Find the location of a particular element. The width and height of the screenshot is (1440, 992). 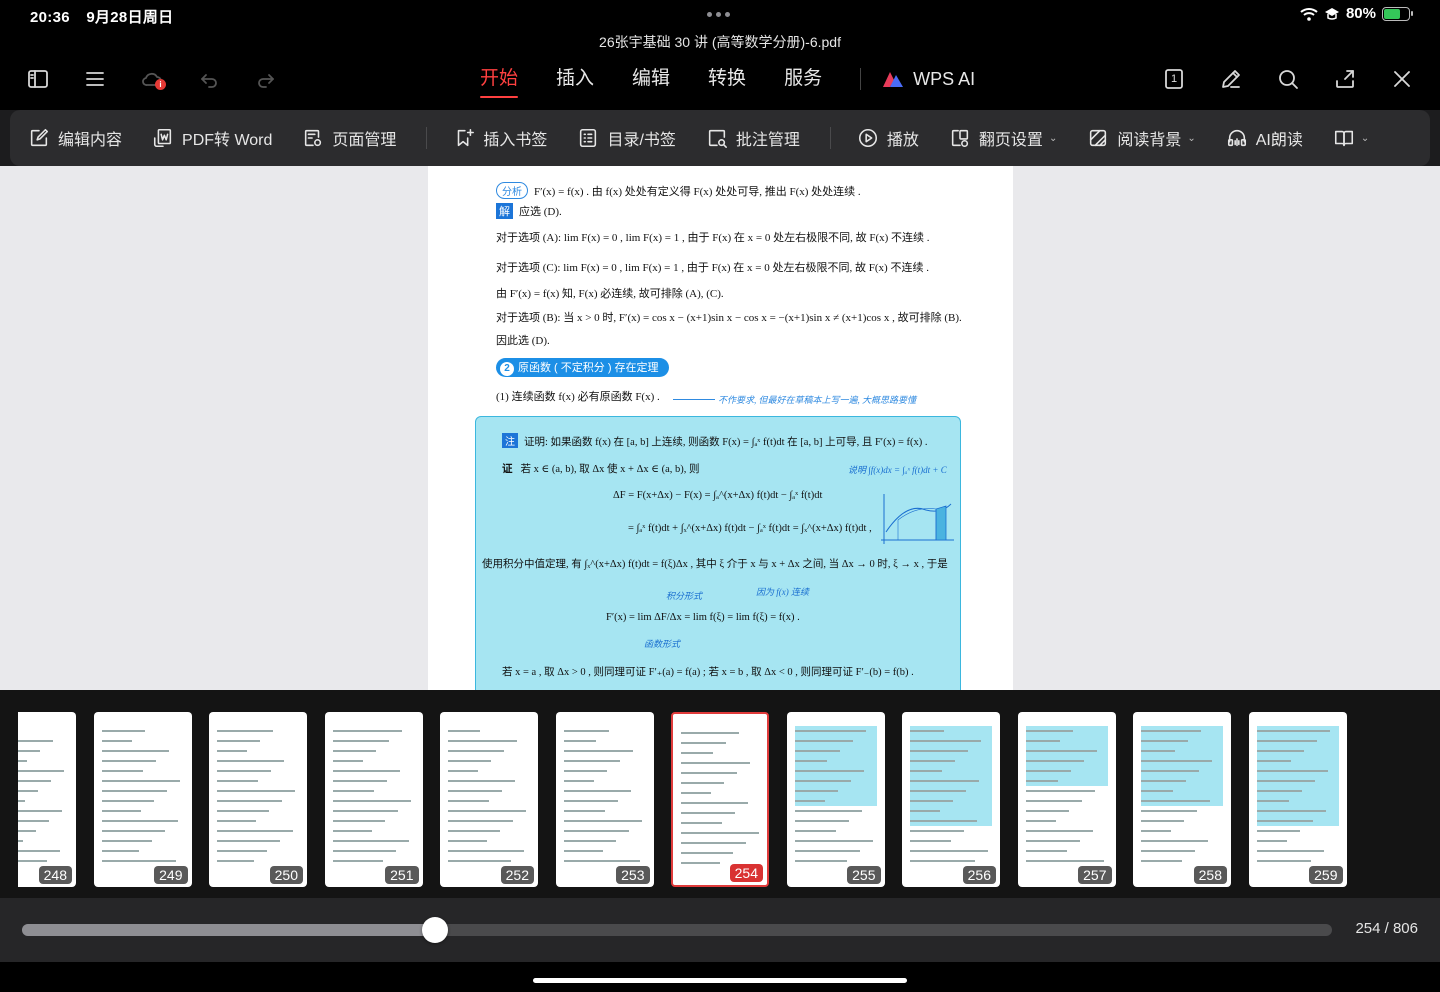

share-icon is located at coordinates (1345, 79).